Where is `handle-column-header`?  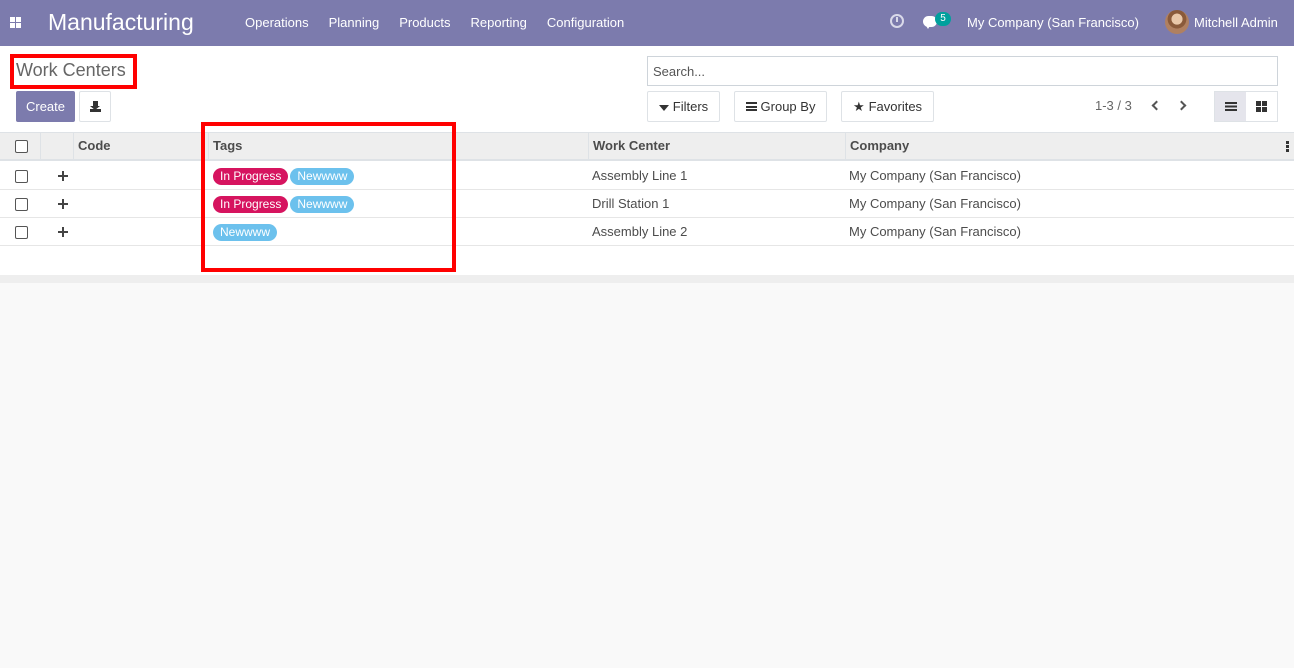 handle-column-header is located at coordinates (56, 146).